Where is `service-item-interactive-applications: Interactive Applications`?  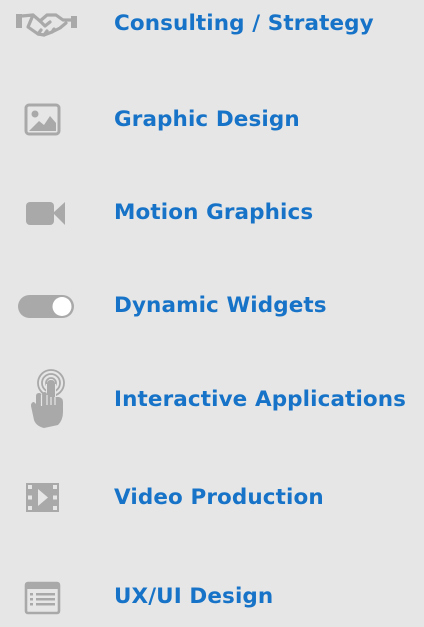 service-item-interactive-applications: Interactive Applications is located at coordinates (212, 399).